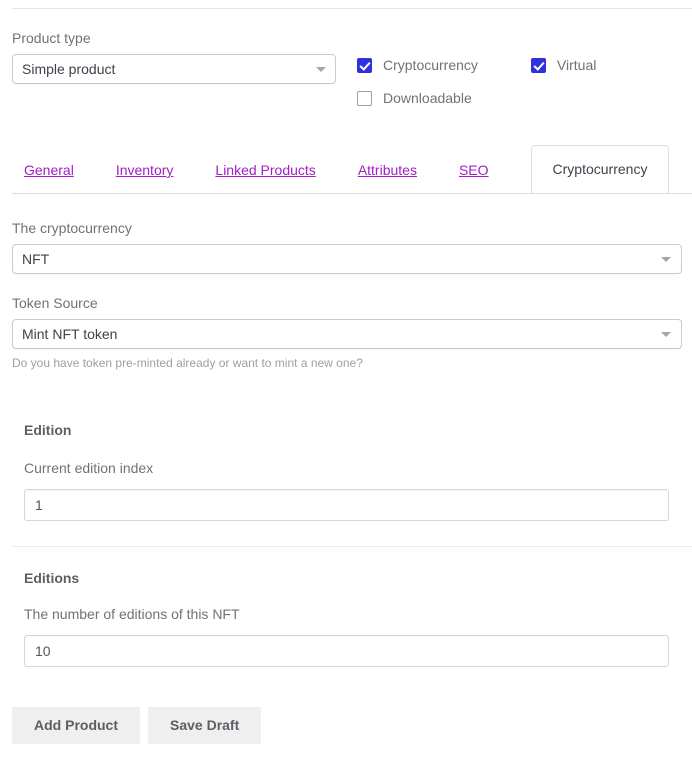 Image resolution: width=692 pixels, height=759 pixels. I want to click on product-flags-row-2: Downloadable, so click(476, 98).